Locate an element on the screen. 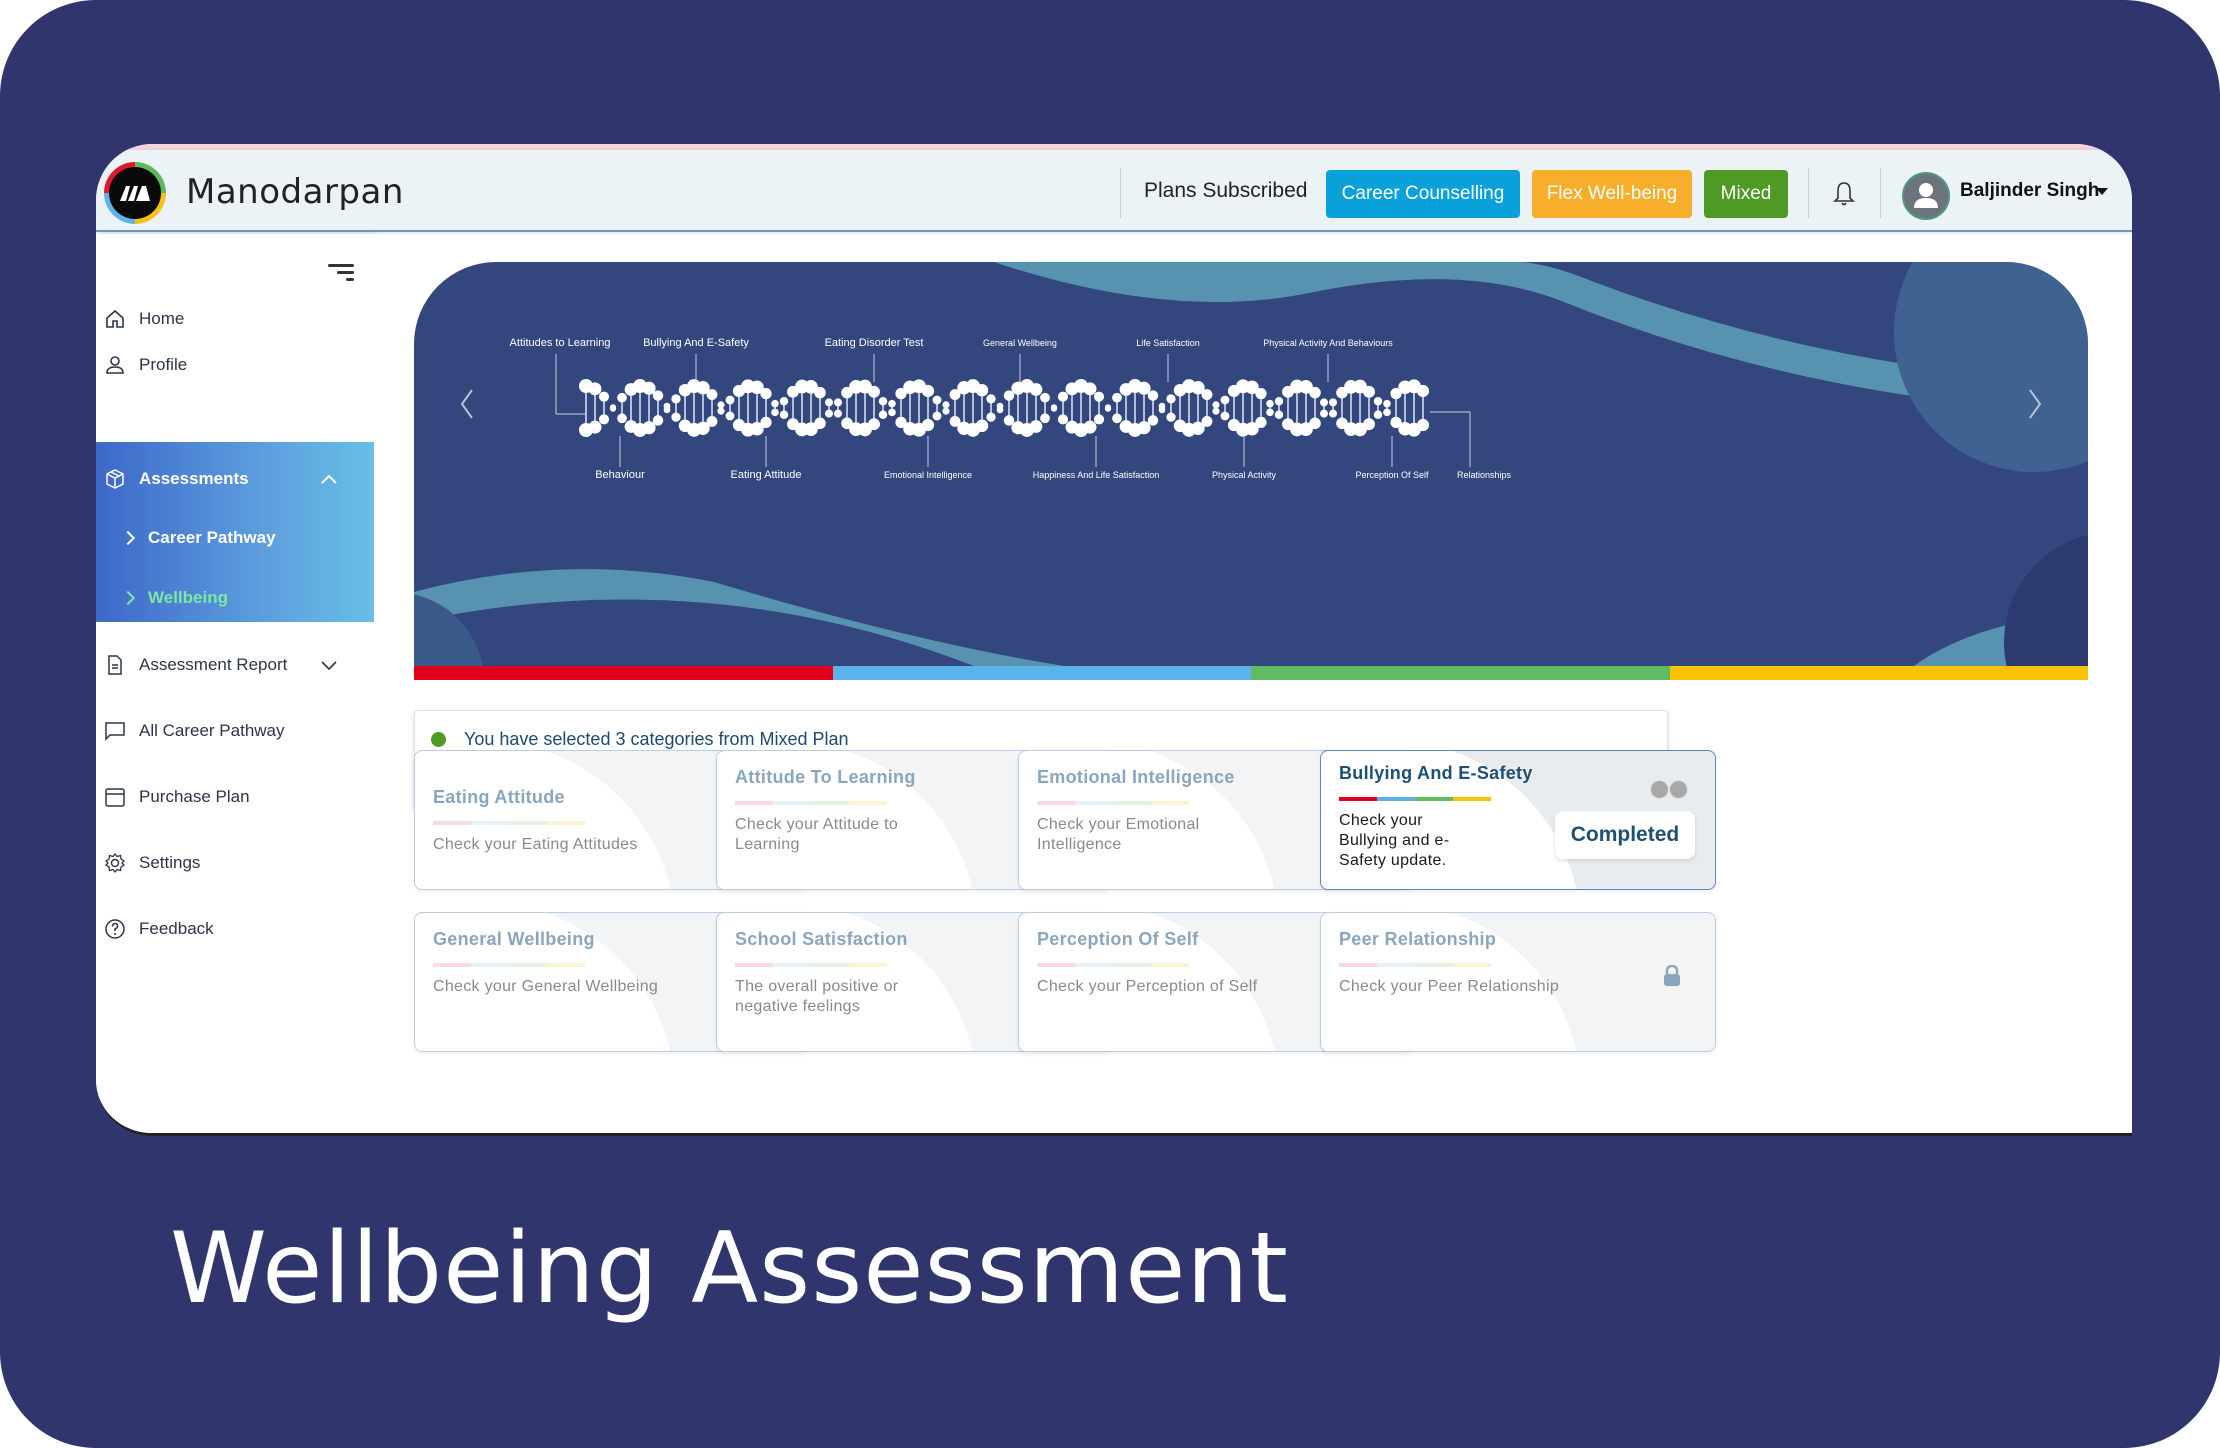 The image size is (2220, 1448). dna-helix is located at coordinates (1004, 408).